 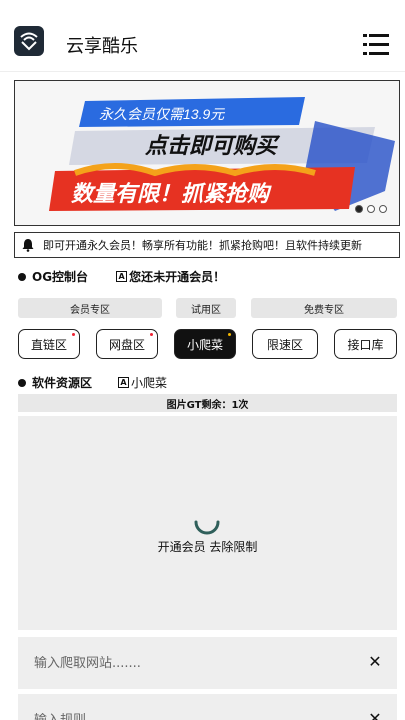 I want to click on yellow-badge-dot, so click(x=229, y=334).